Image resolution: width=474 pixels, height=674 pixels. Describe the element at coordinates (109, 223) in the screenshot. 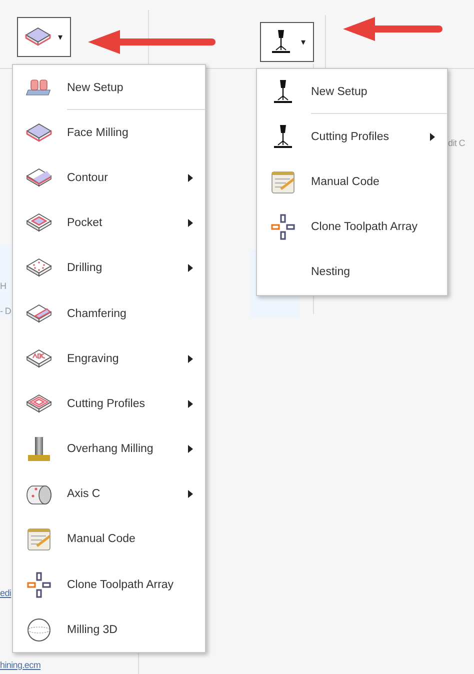

I see `menu-item: Pocket` at that location.